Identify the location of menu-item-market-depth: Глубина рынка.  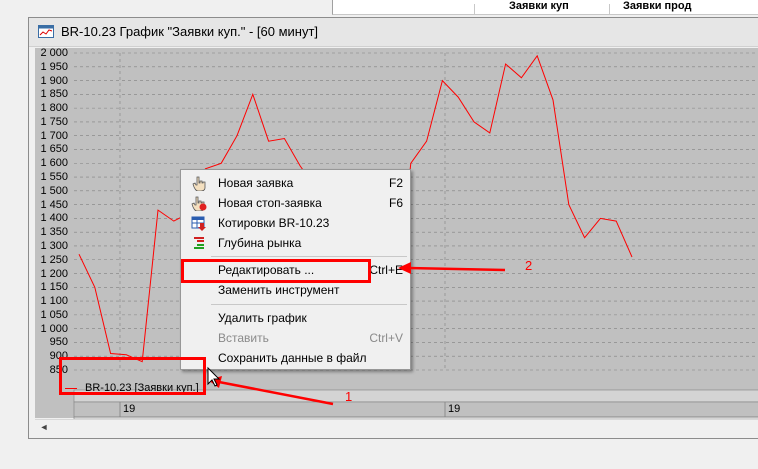
(295, 243).